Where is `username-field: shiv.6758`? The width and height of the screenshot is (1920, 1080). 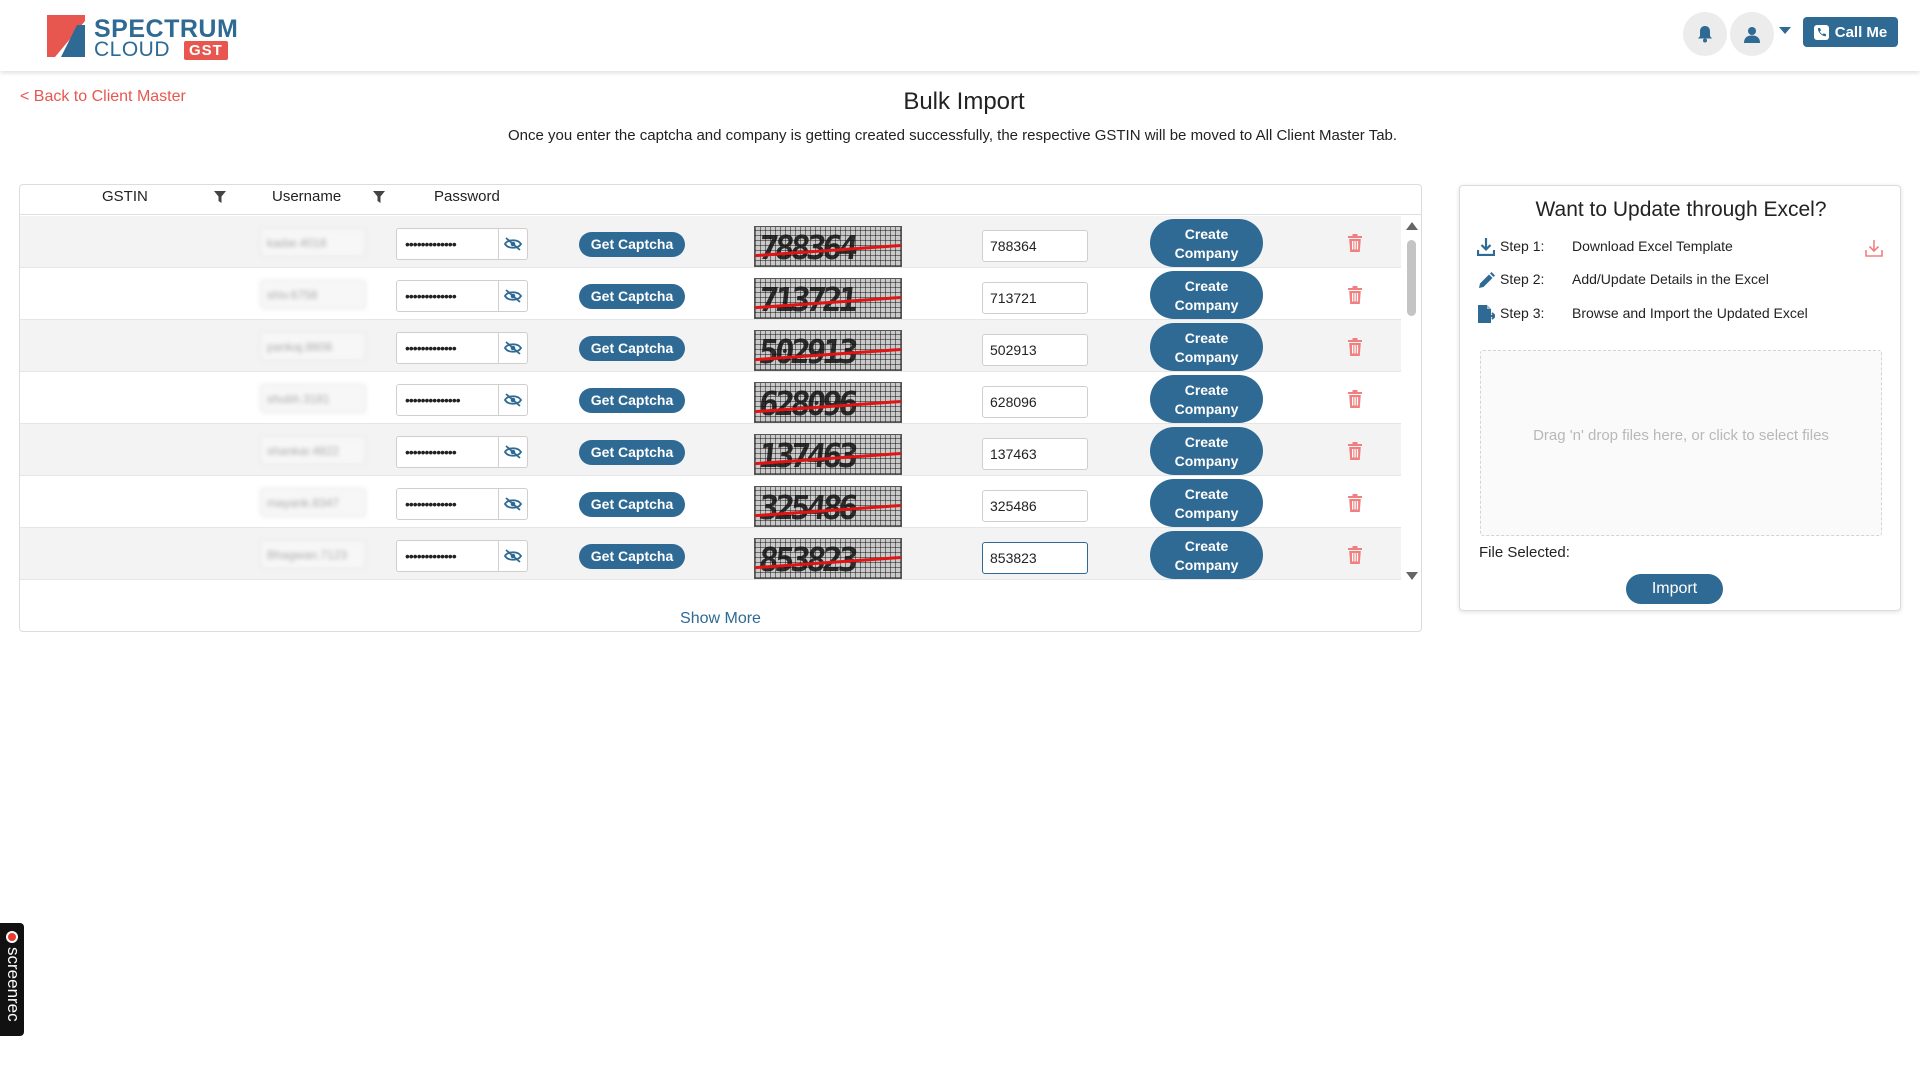 username-field: shiv.6758 is located at coordinates (313, 294).